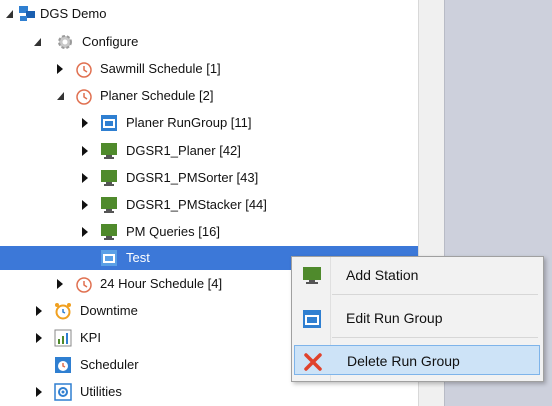 The image size is (552, 406). What do you see at coordinates (189, 122) in the screenshot?
I see `tree-label: Planer RunGroup [11]` at bounding box center [189, 122].